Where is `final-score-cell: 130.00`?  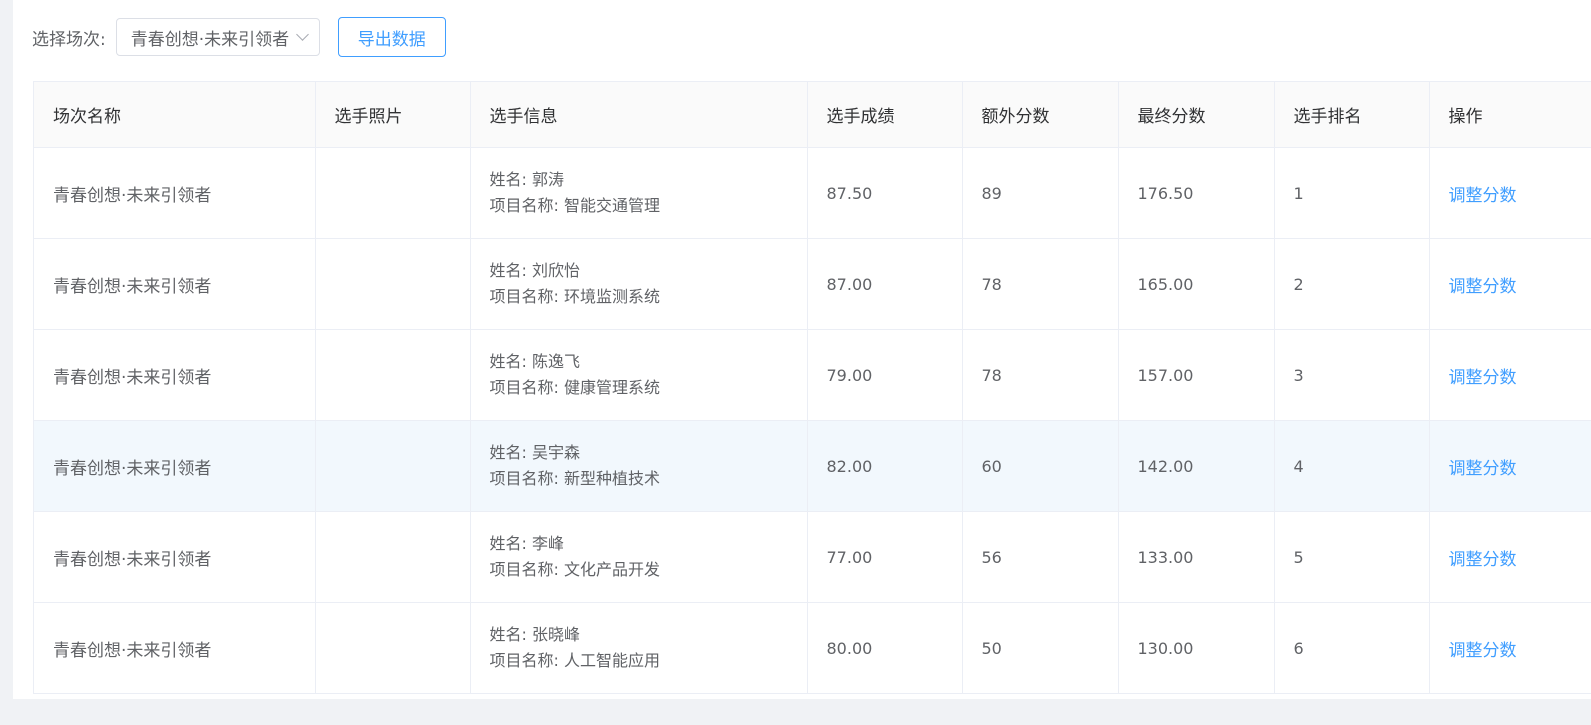
final-score-cell: 130.00 is located at coordinates (1196, 648).